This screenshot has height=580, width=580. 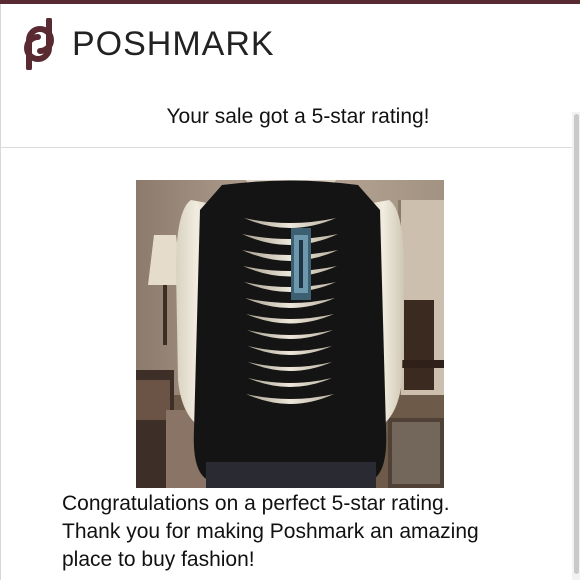 What do you see at coordinates (0, 292) in the screenshot?
I see `frame-border` at bounding box center [0, 292].